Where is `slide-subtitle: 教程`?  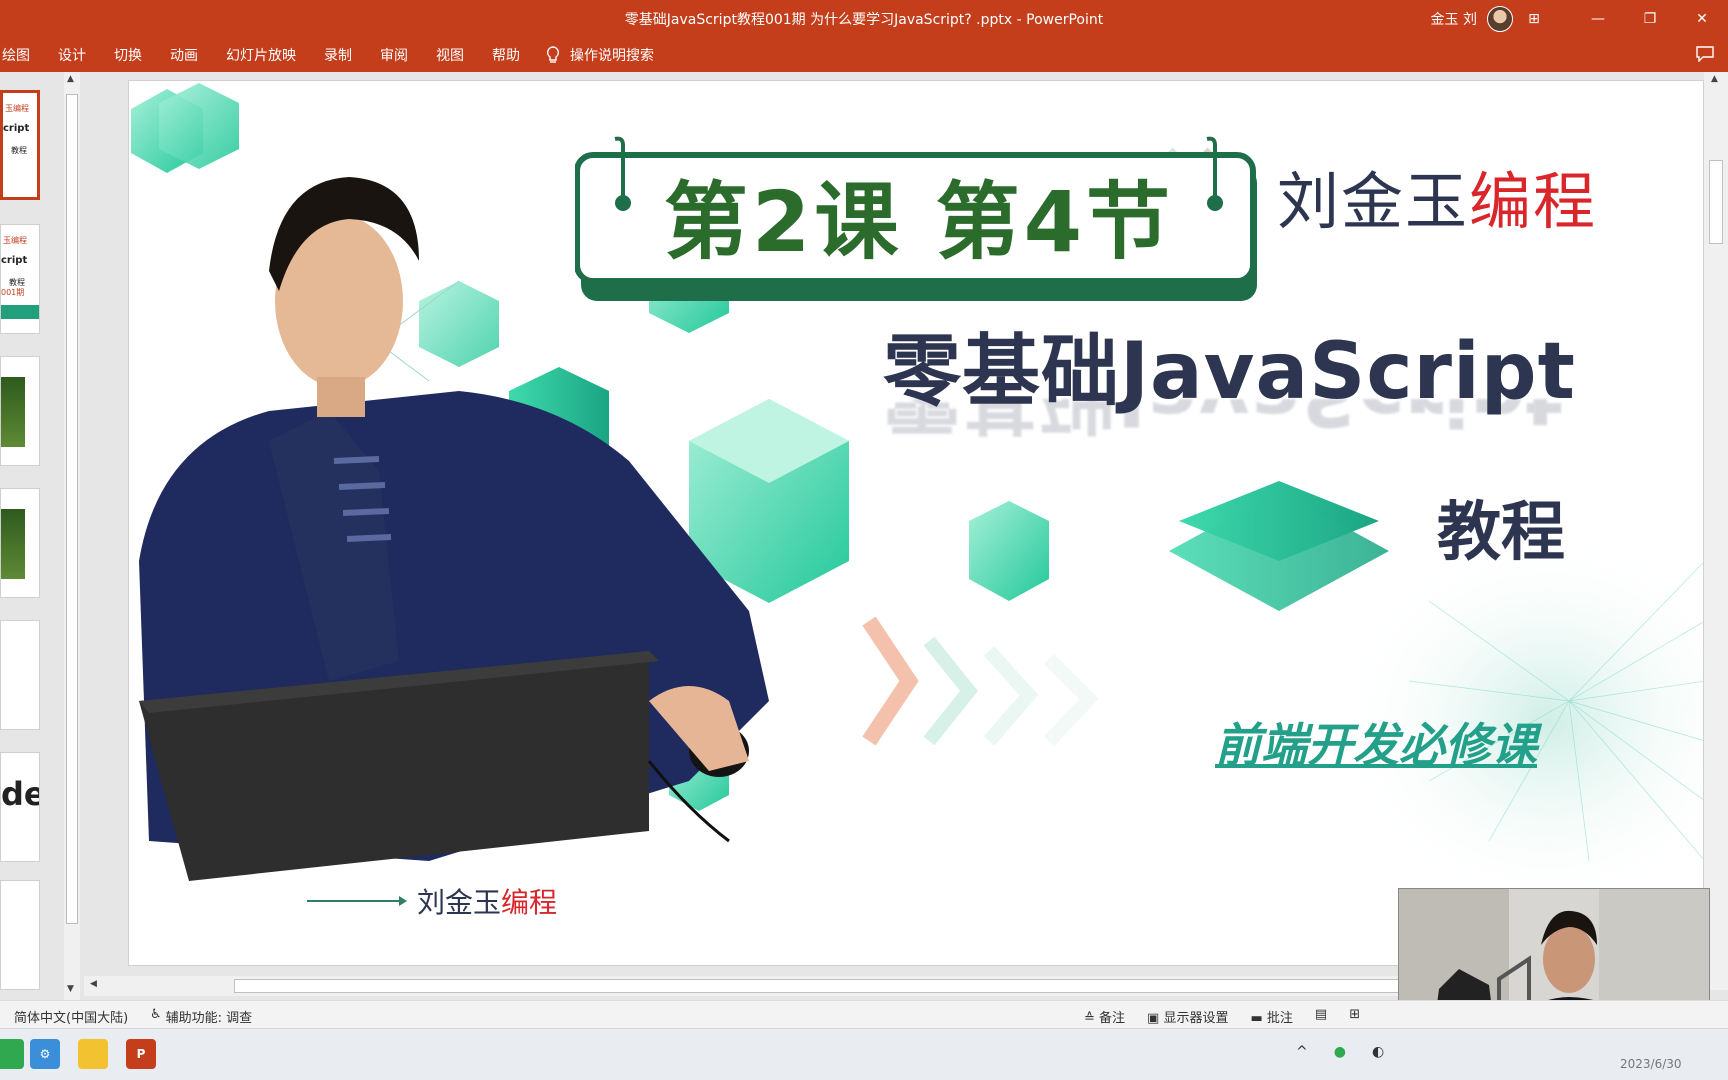 slide-subtitle: 教程 is located at coordinates (1501, 533).